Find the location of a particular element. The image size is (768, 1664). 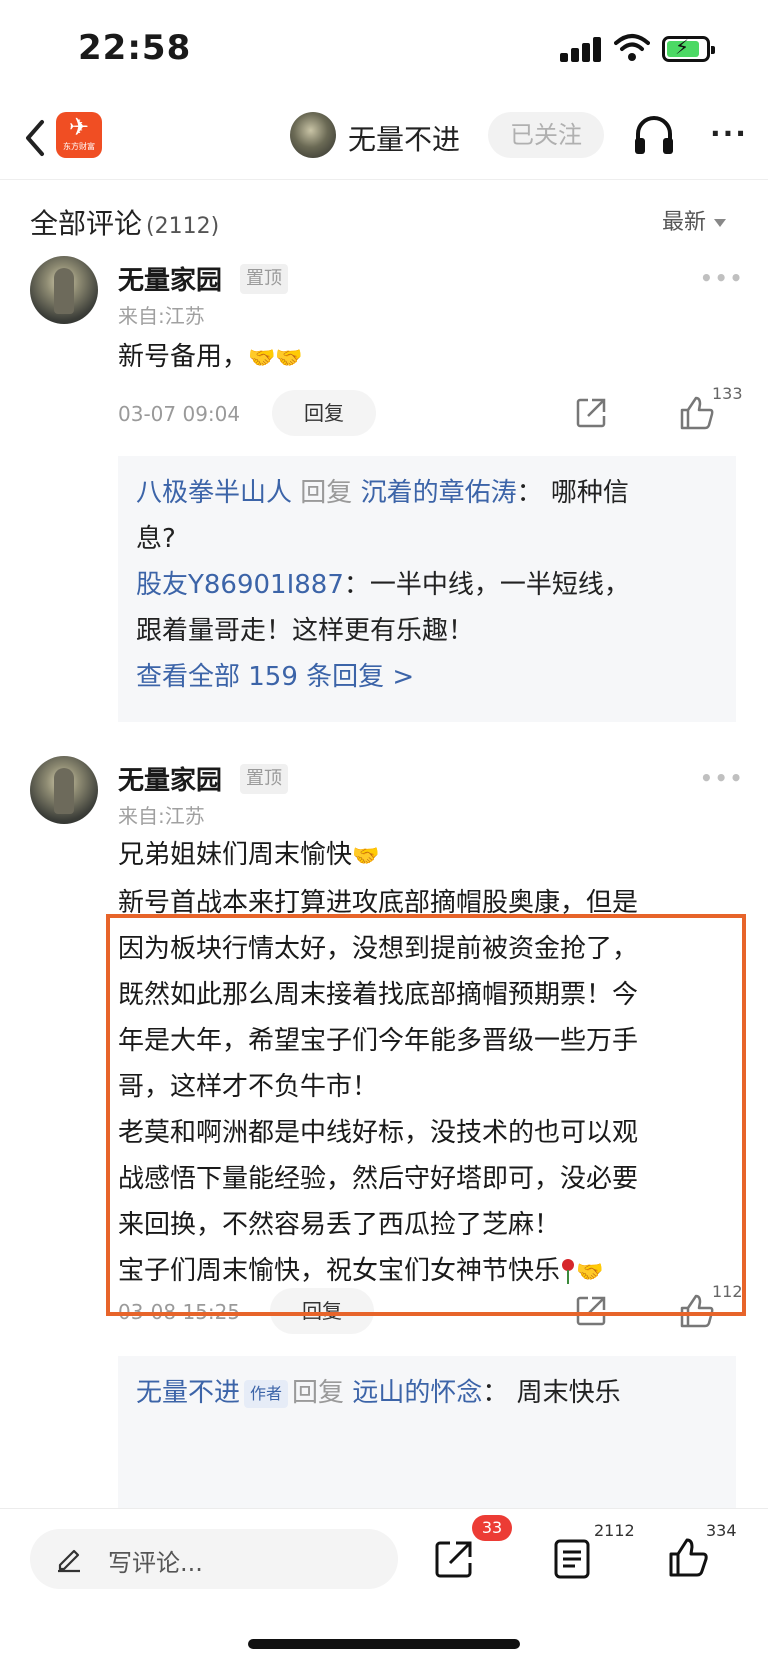

comment-line: 新号首战本来打算进攻底部摘帽股奥康，但是 is located at coordinates (378, 903).